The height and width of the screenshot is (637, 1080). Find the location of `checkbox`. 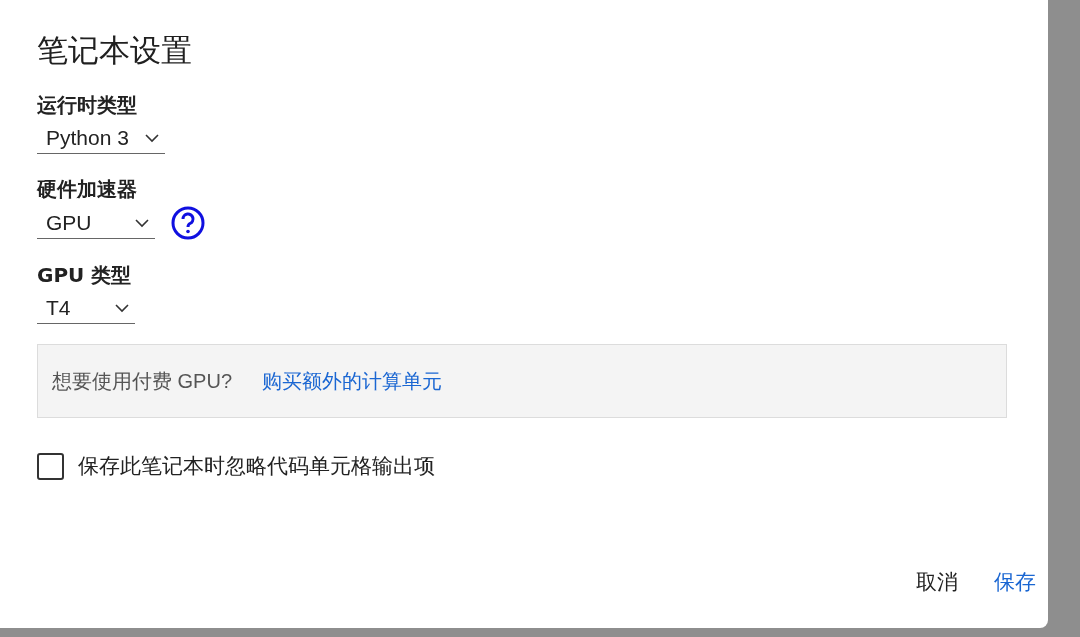

checkbox is located at coordinates (50, 466).